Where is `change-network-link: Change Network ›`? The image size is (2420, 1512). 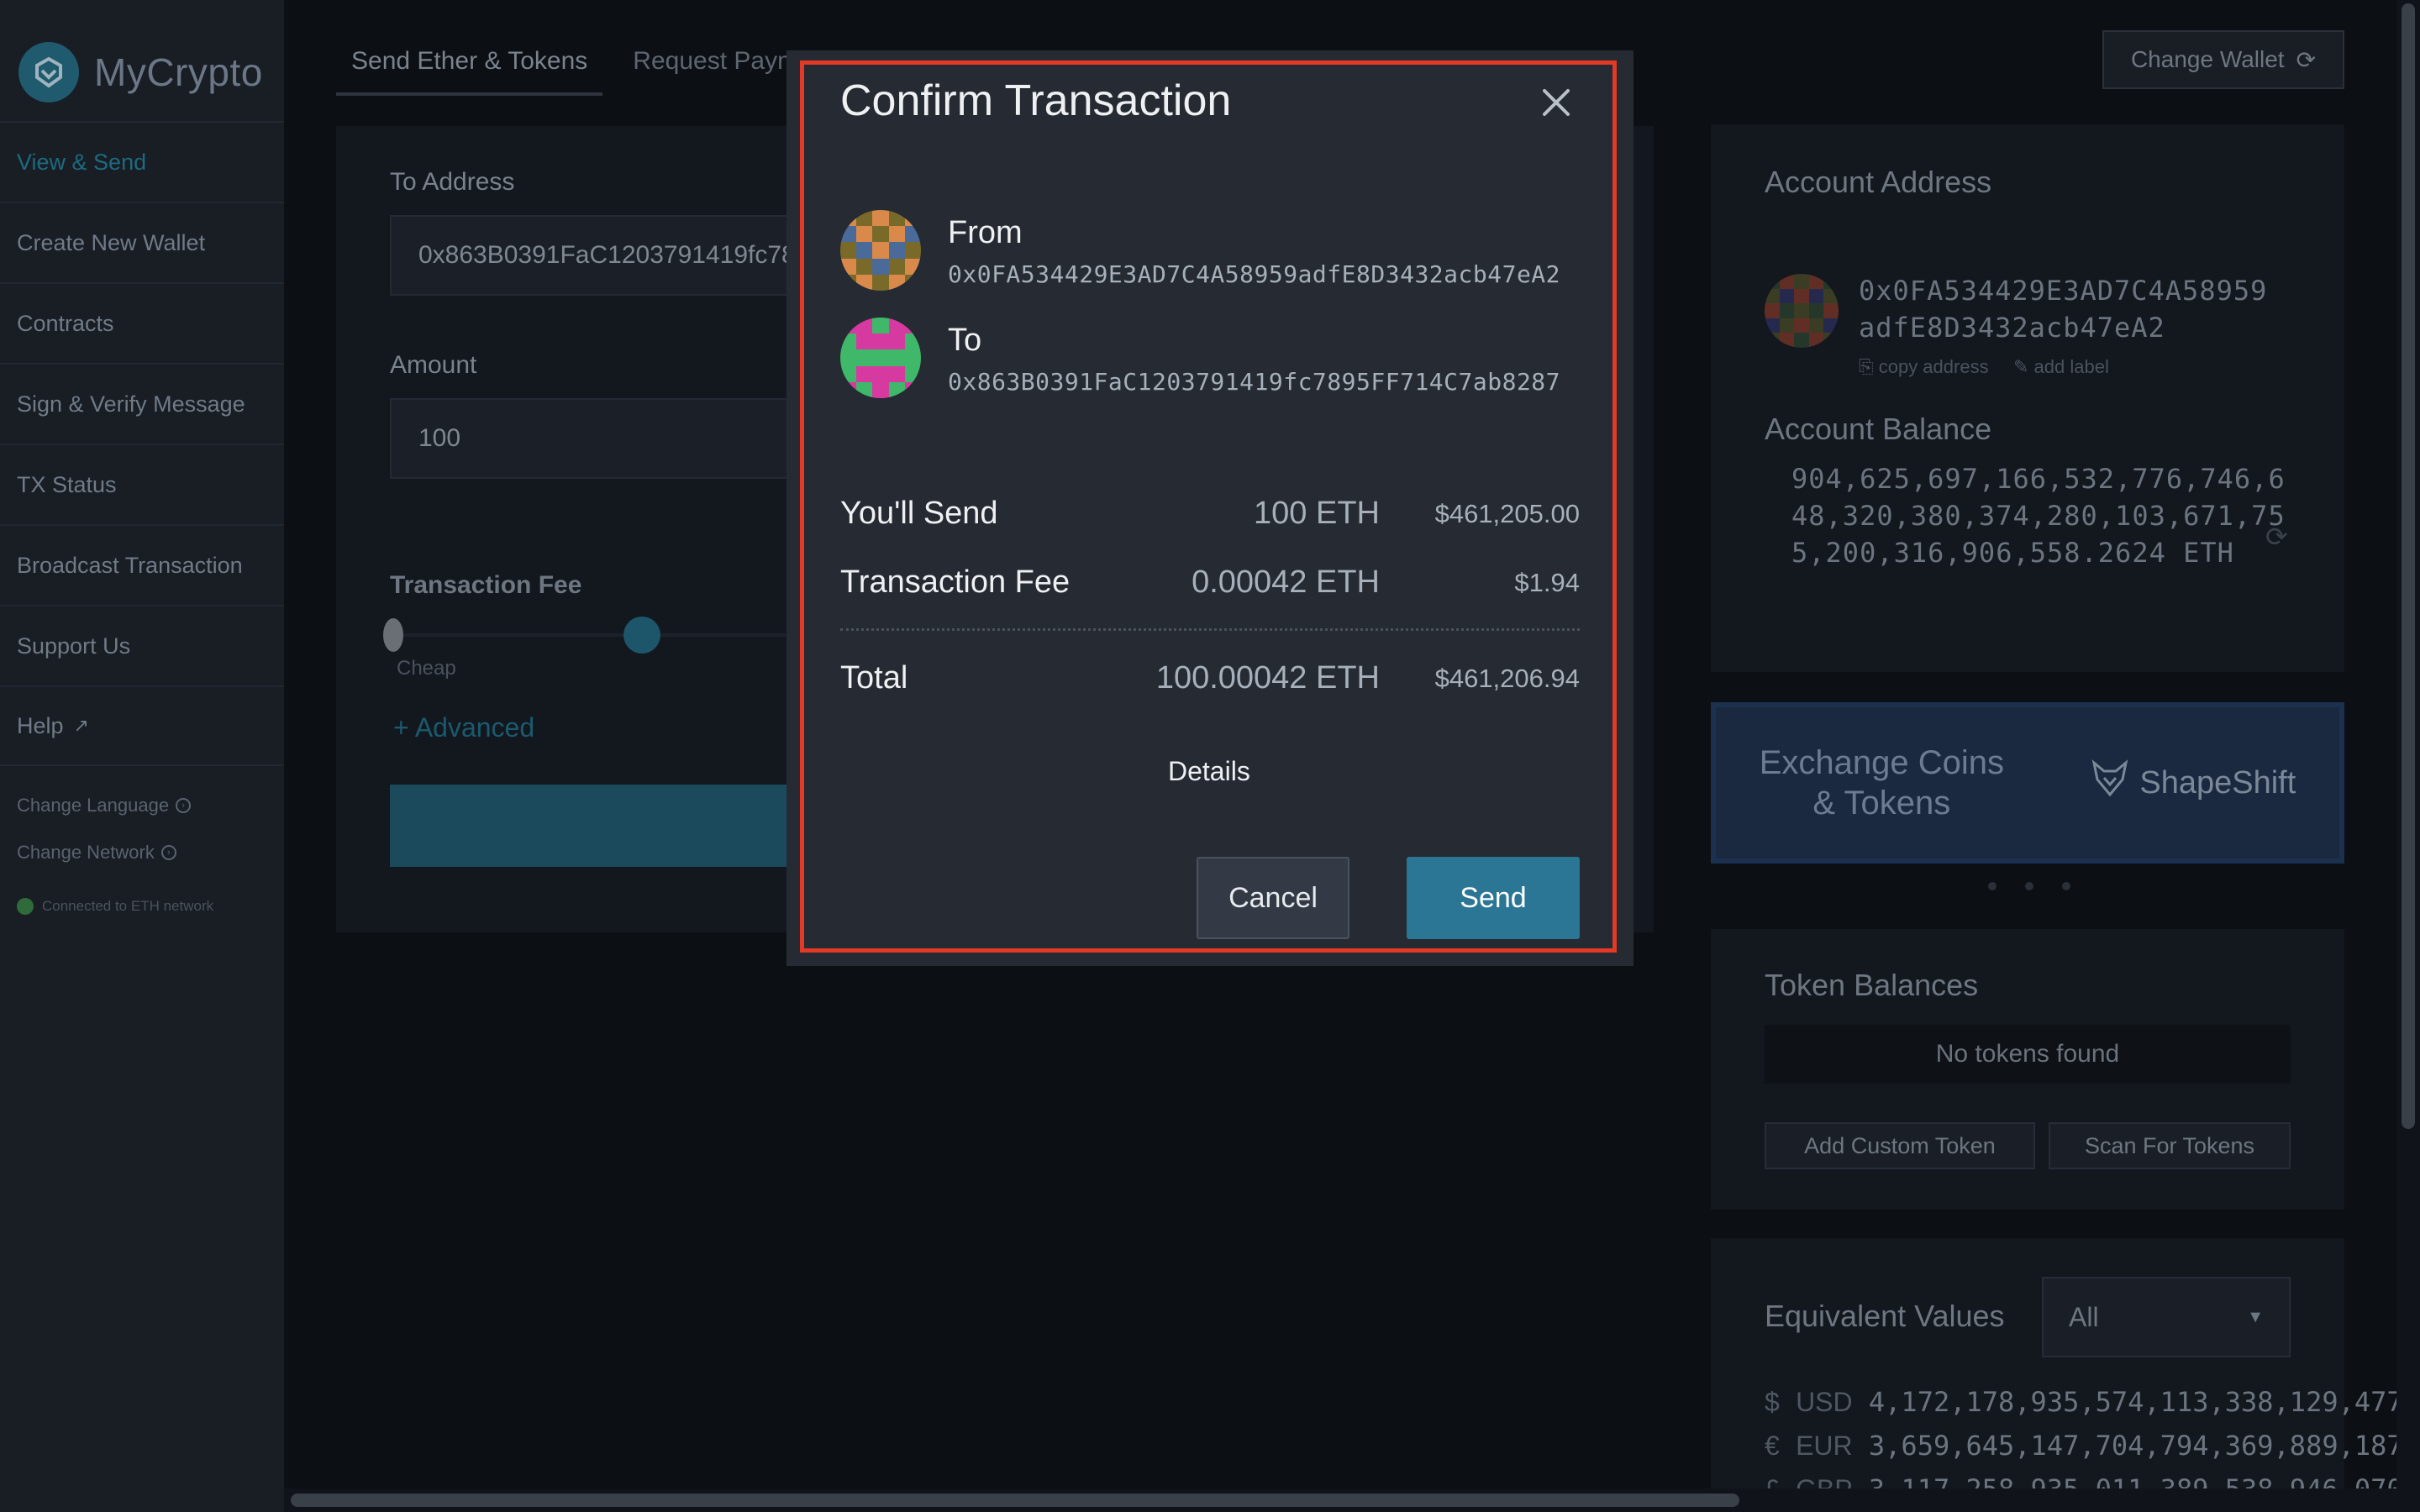
change-network-link: Change Network › is located at coordinates (96, 853).